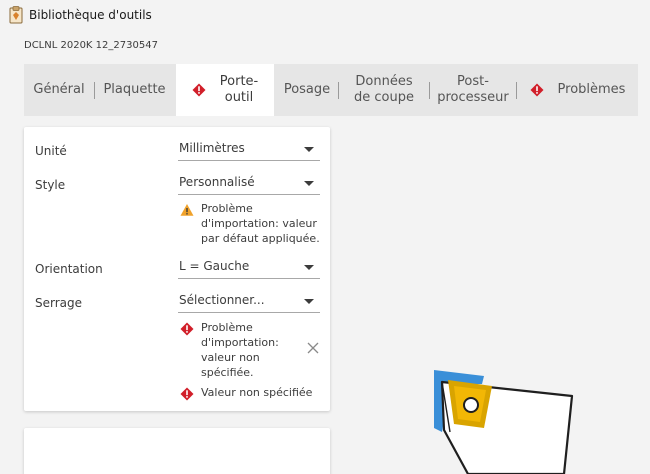 The height and width of the screenshot is (474, 650). I want to click on style-value: Personnalisé, so click(217, 182).